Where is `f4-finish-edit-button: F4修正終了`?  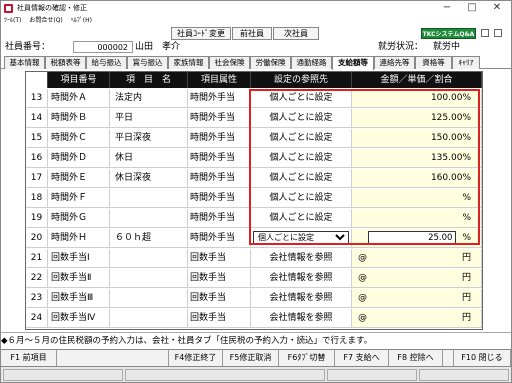 f4-finish-edit-button: F4修正終了 is located at coordinates (196, 358).